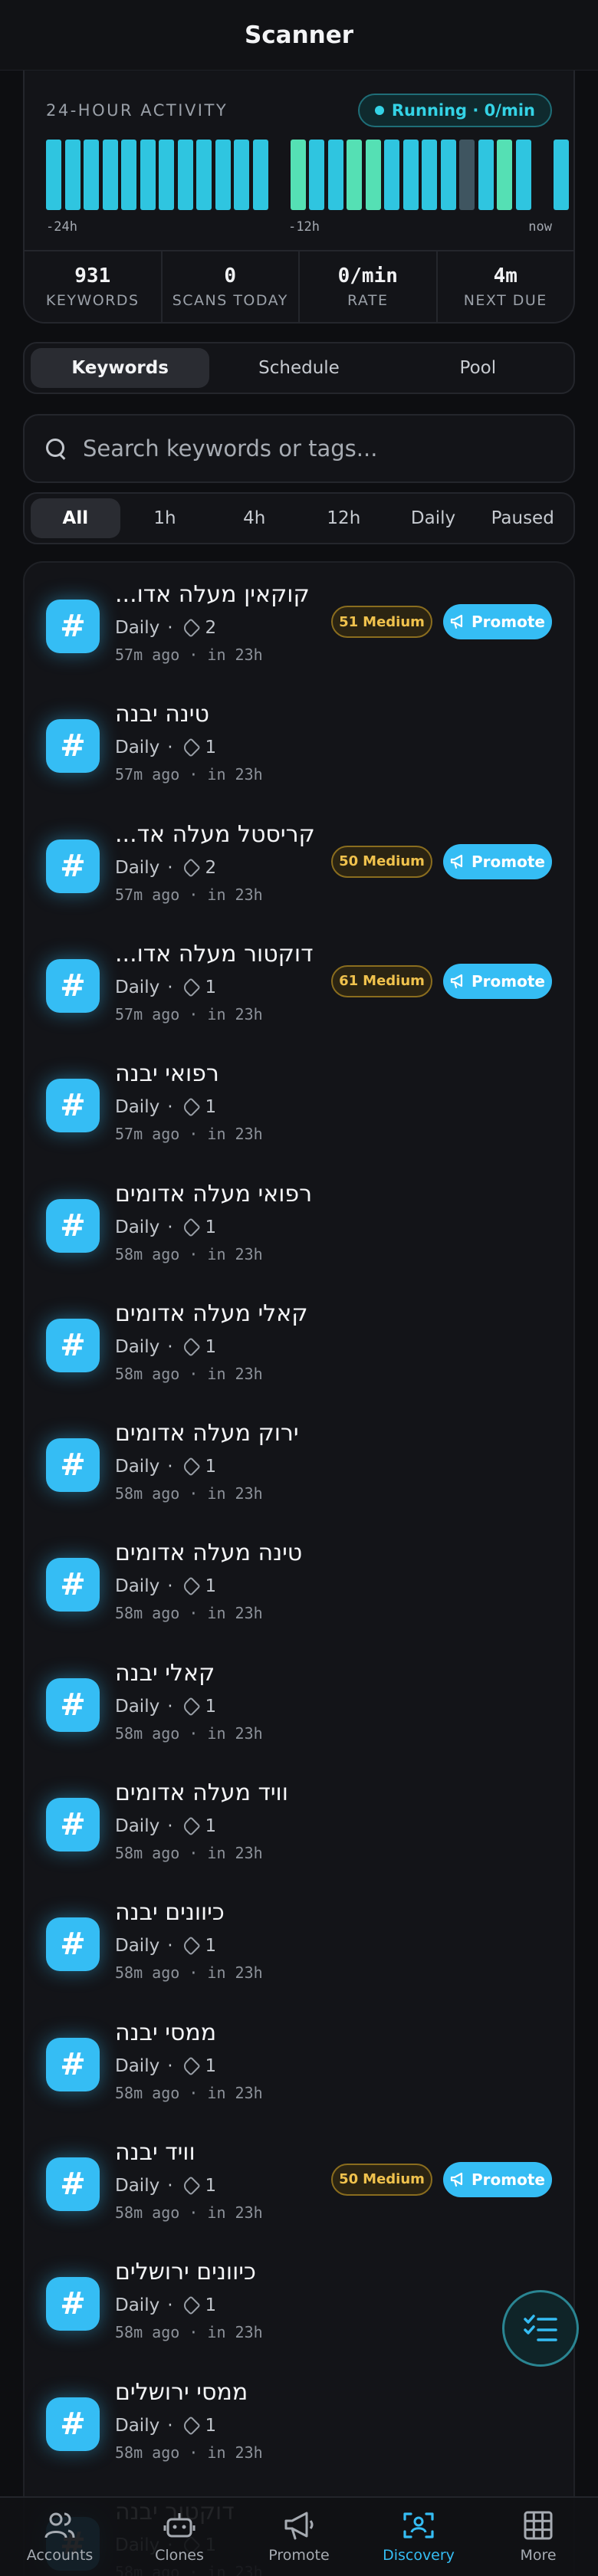  I want to click on axis-mid-label: -12h, so click(304, 227).